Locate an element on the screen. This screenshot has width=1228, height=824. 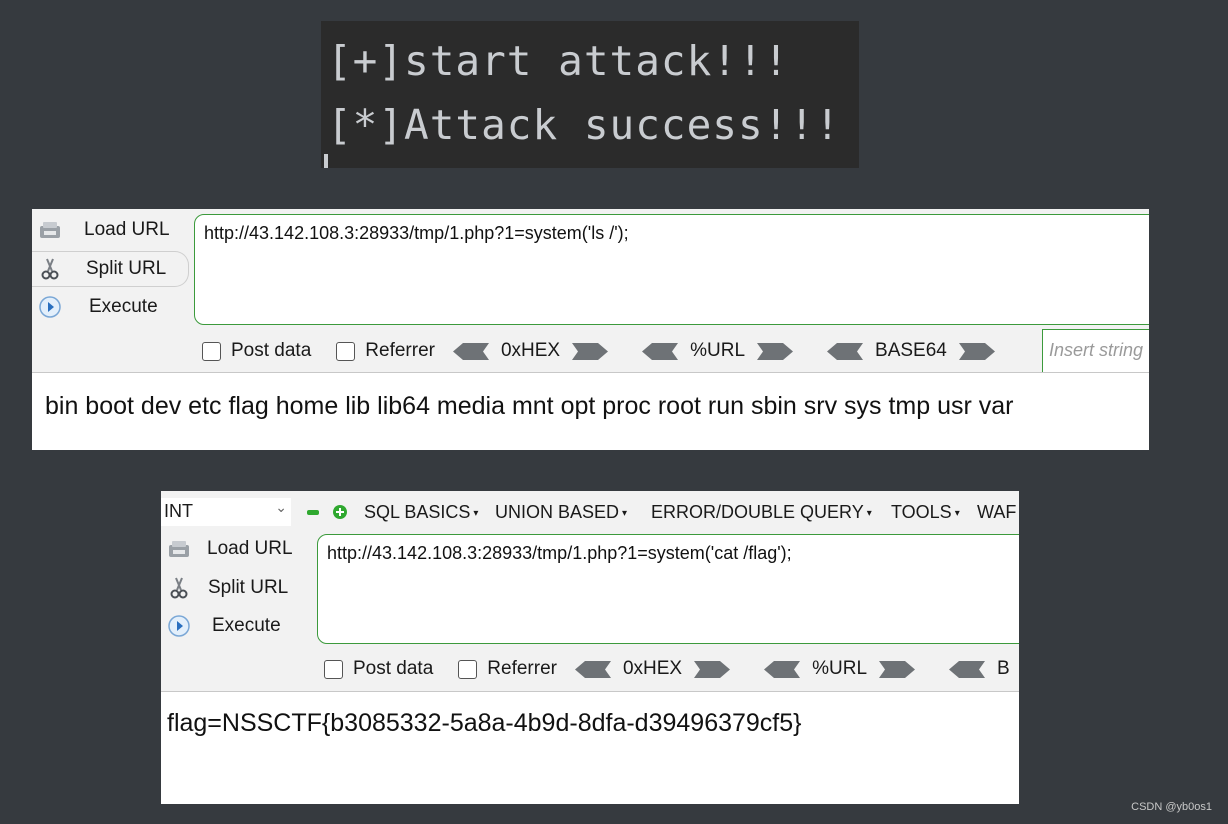
options-row: Post data Referrer 0xHEX %URL BASE64 is located at coordinates (598, 351).